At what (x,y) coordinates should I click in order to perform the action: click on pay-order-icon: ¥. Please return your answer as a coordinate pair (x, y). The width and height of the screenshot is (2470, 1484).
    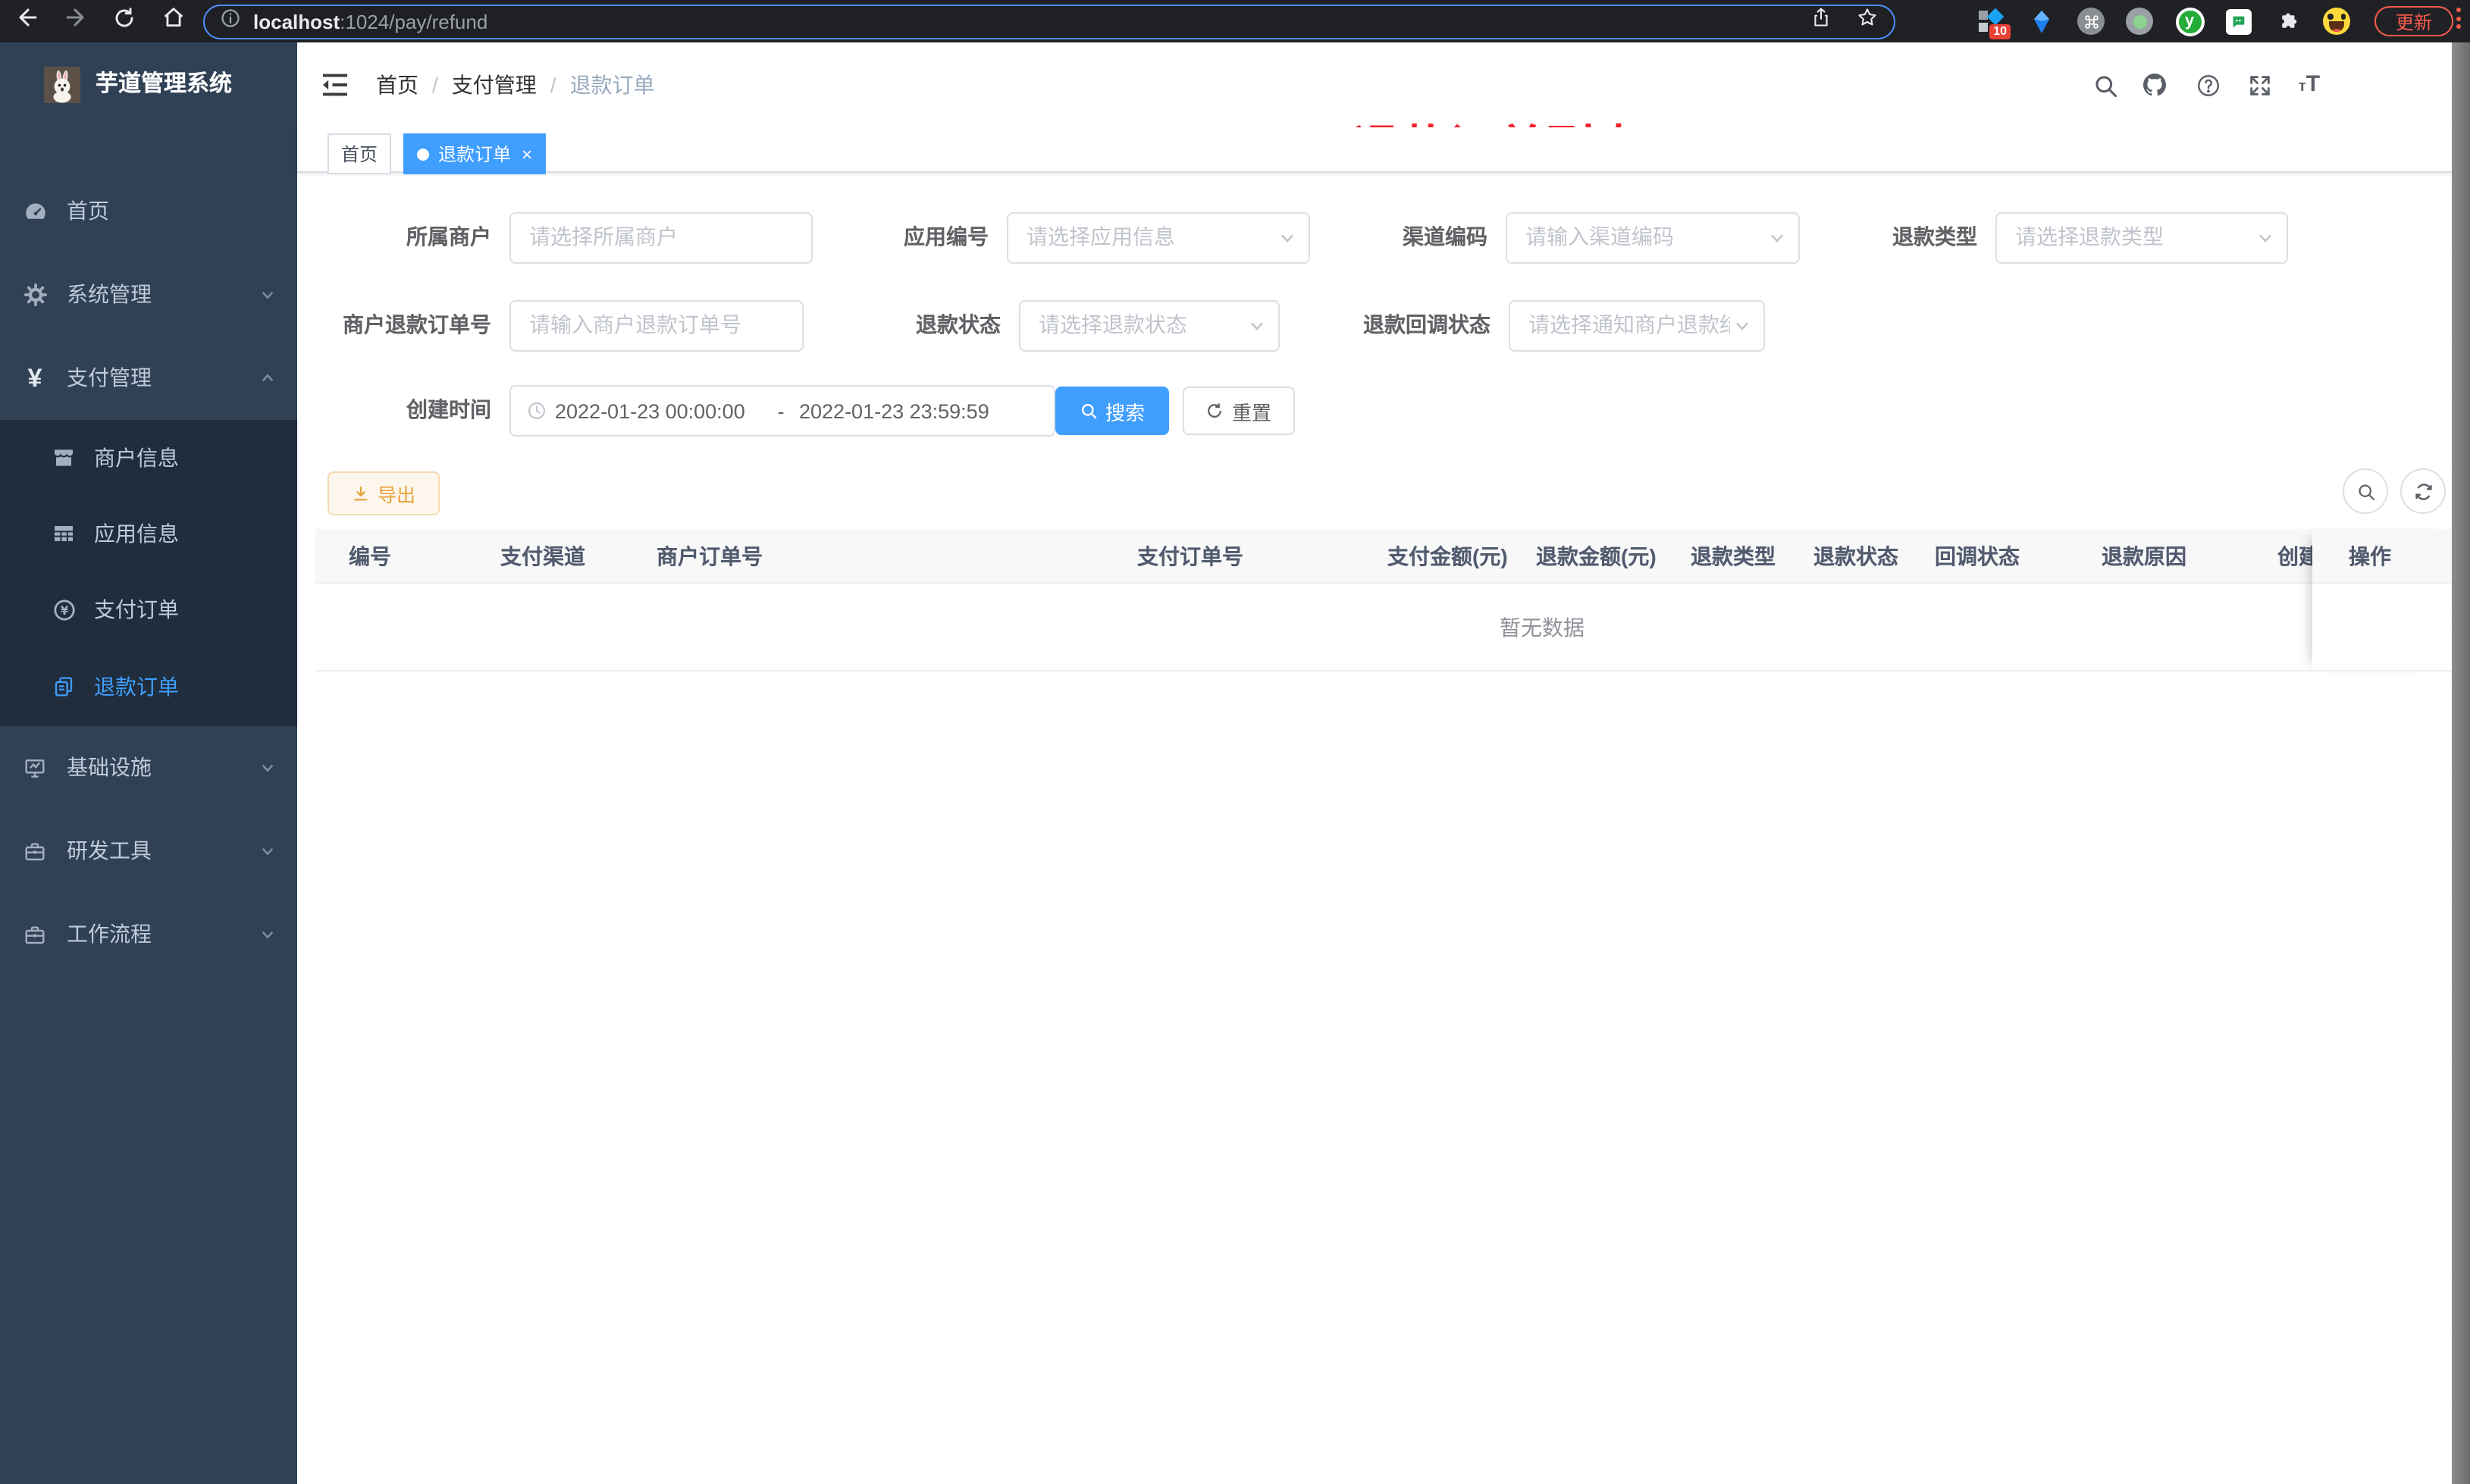
    Looking at the image, I should click on (63, 609).